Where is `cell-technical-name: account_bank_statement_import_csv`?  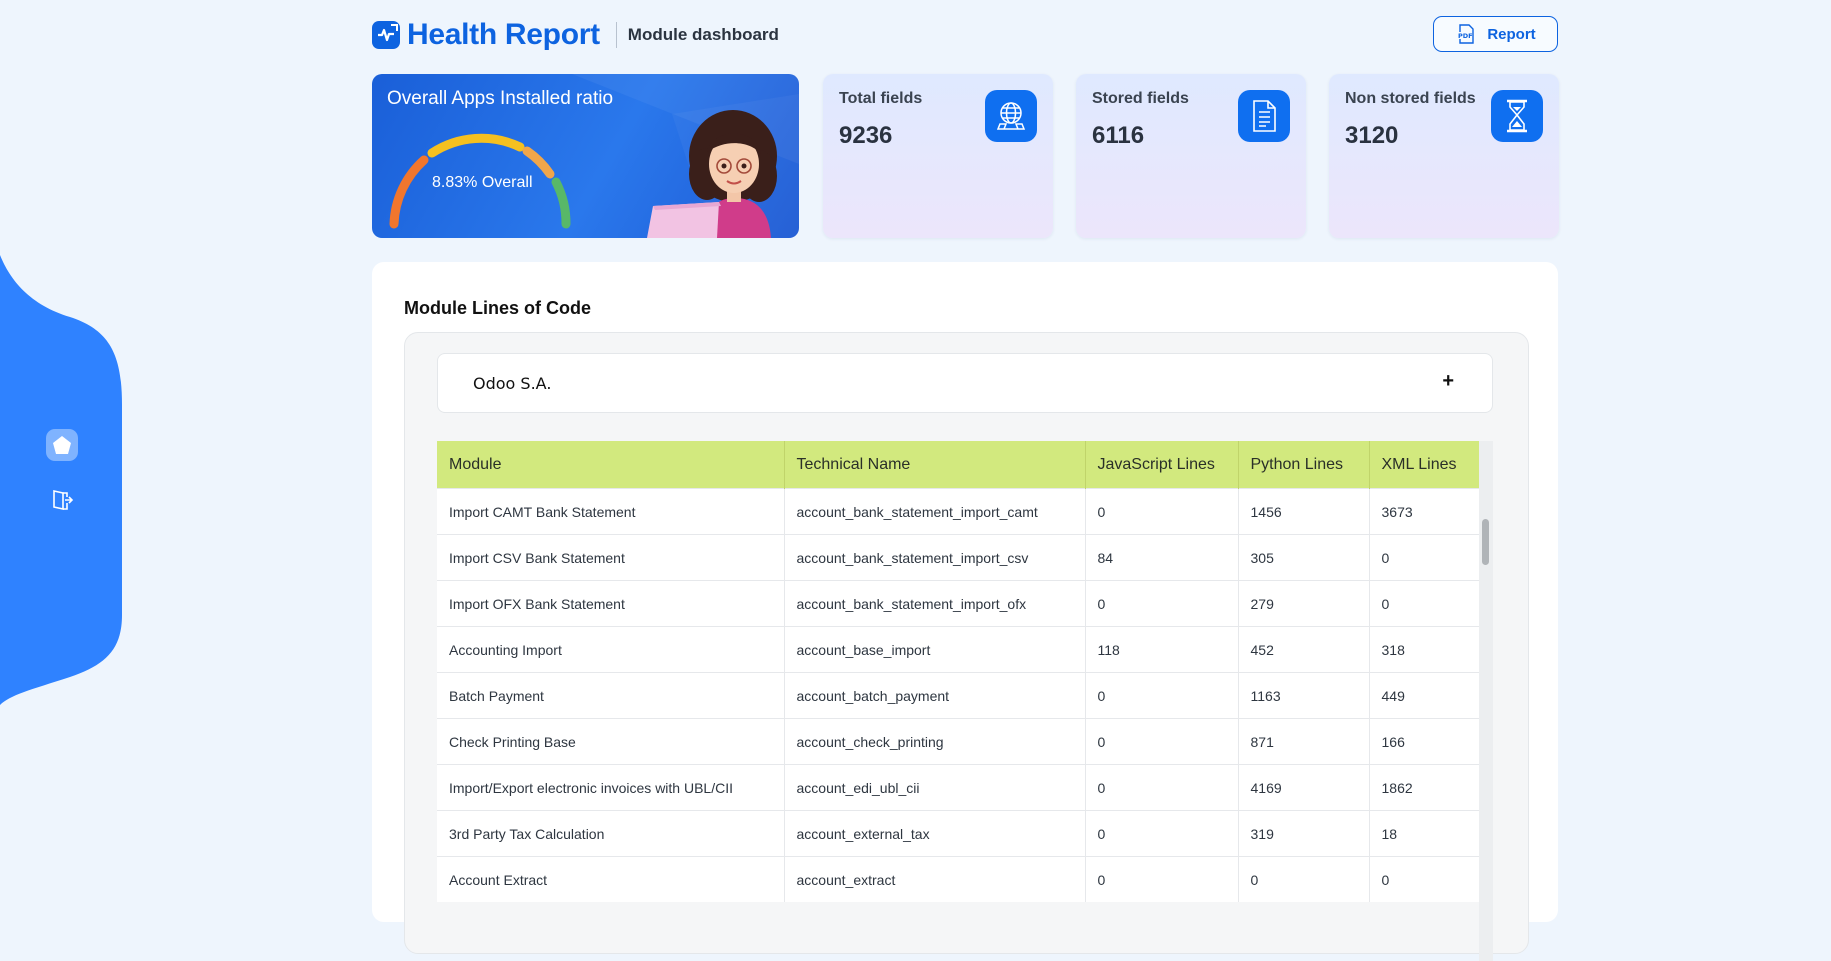 cell-technical-name: account_bank_statement_import_csv is located at coordinates (935, 557).